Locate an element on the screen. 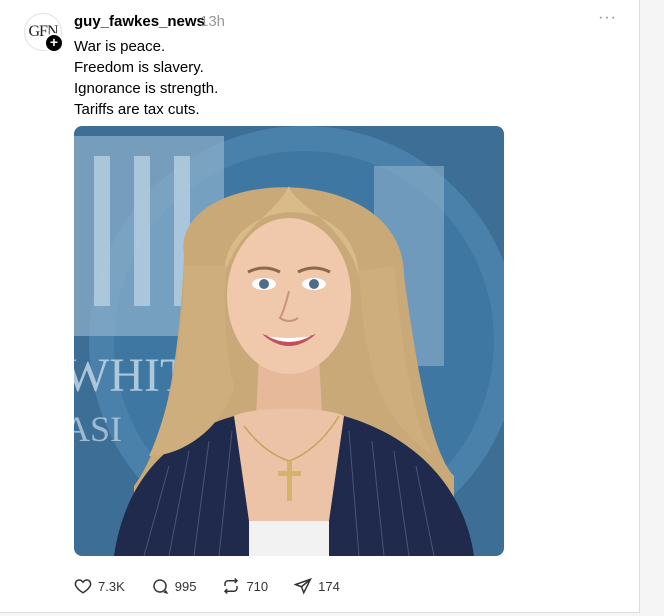 The image size is (664, 616). heart-icon is located at coordinates (83, 586).